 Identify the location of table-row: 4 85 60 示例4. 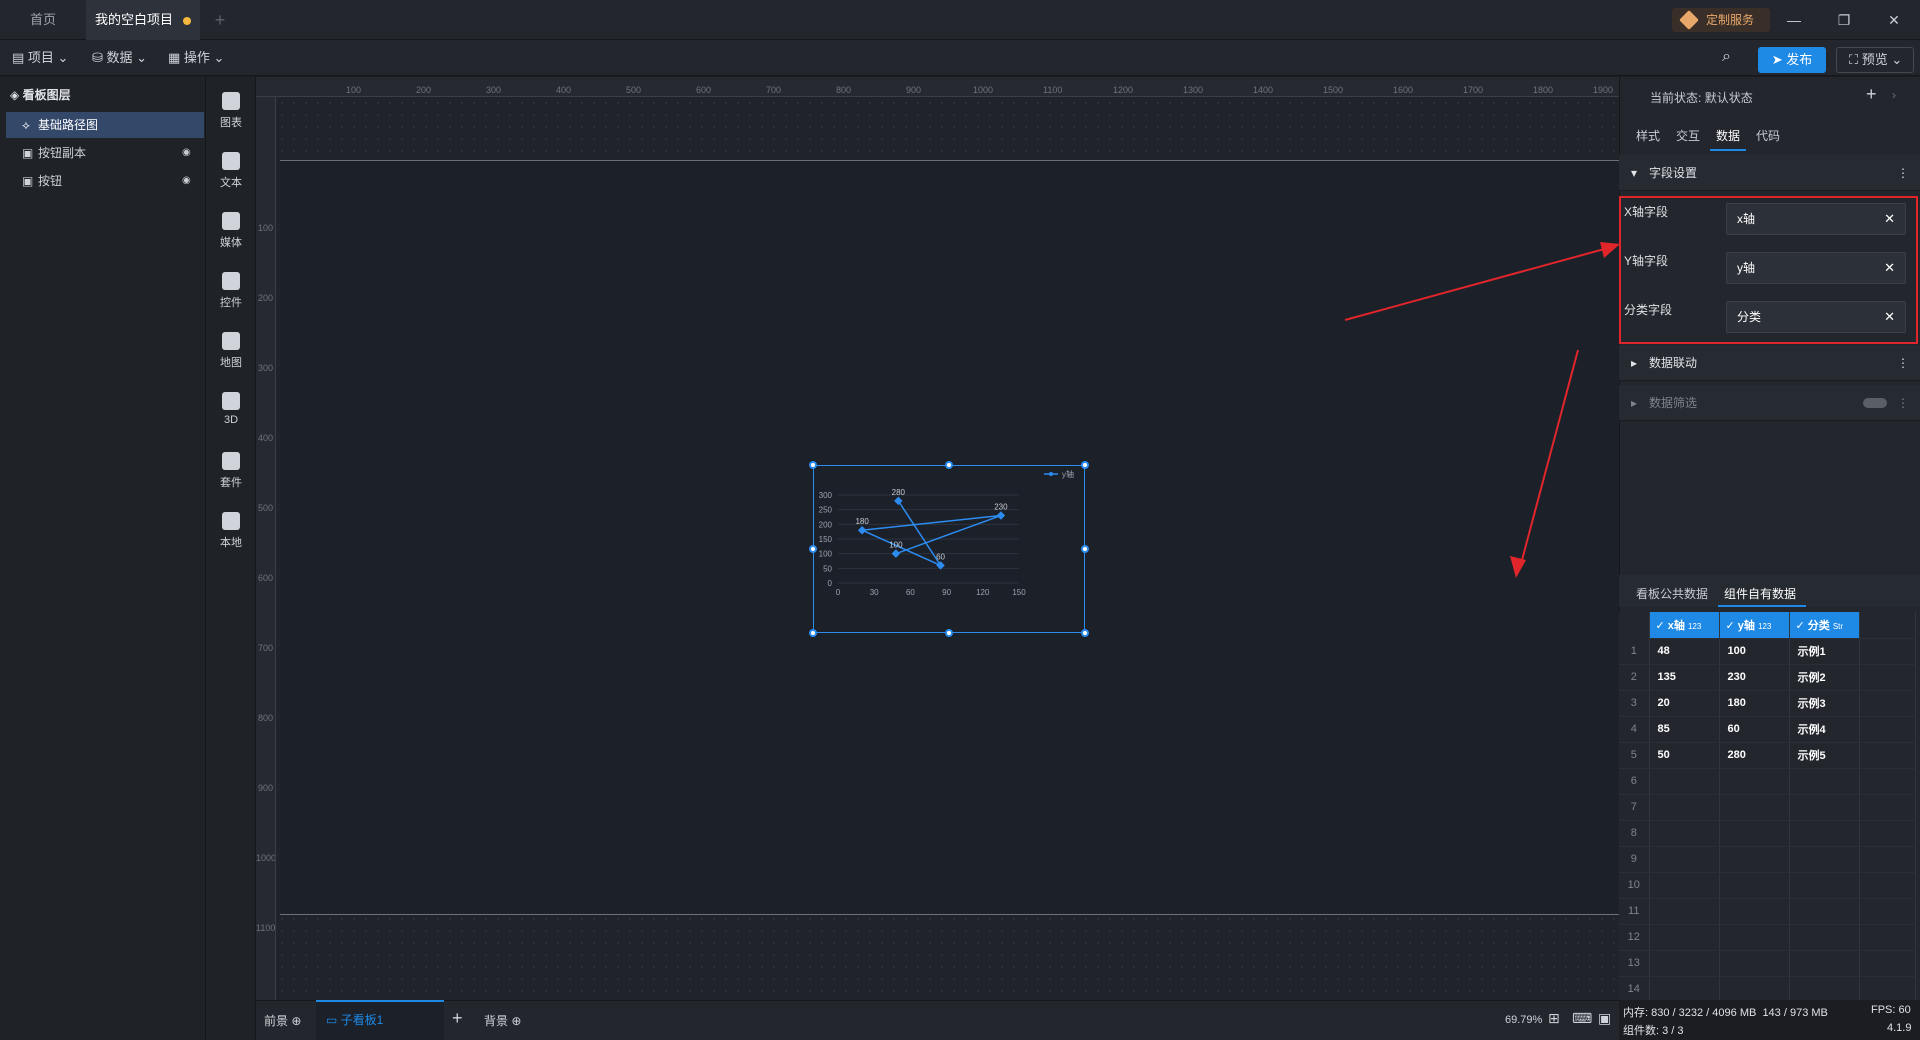
(1767, 729).